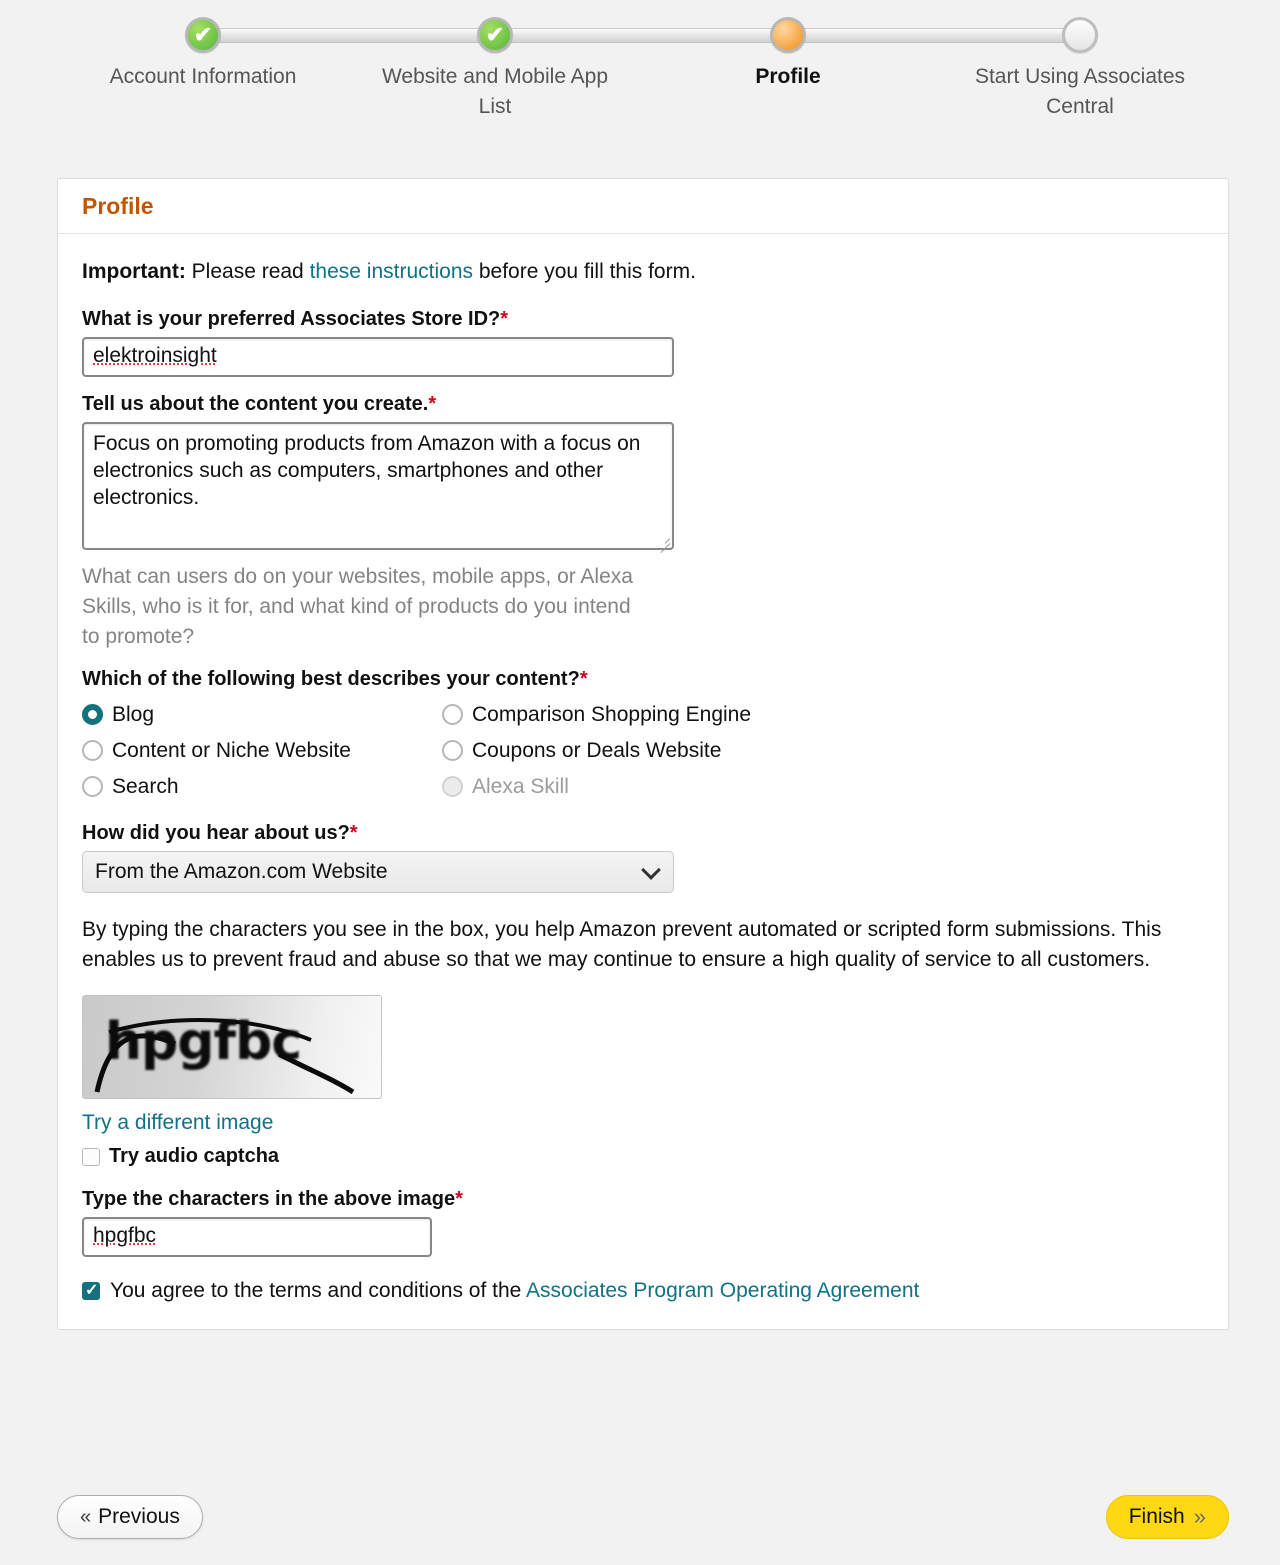 Image resolution: width=1280 pixels, height=1565 pixels. I want to click on radio-option-search: Search, so click(262, 786).